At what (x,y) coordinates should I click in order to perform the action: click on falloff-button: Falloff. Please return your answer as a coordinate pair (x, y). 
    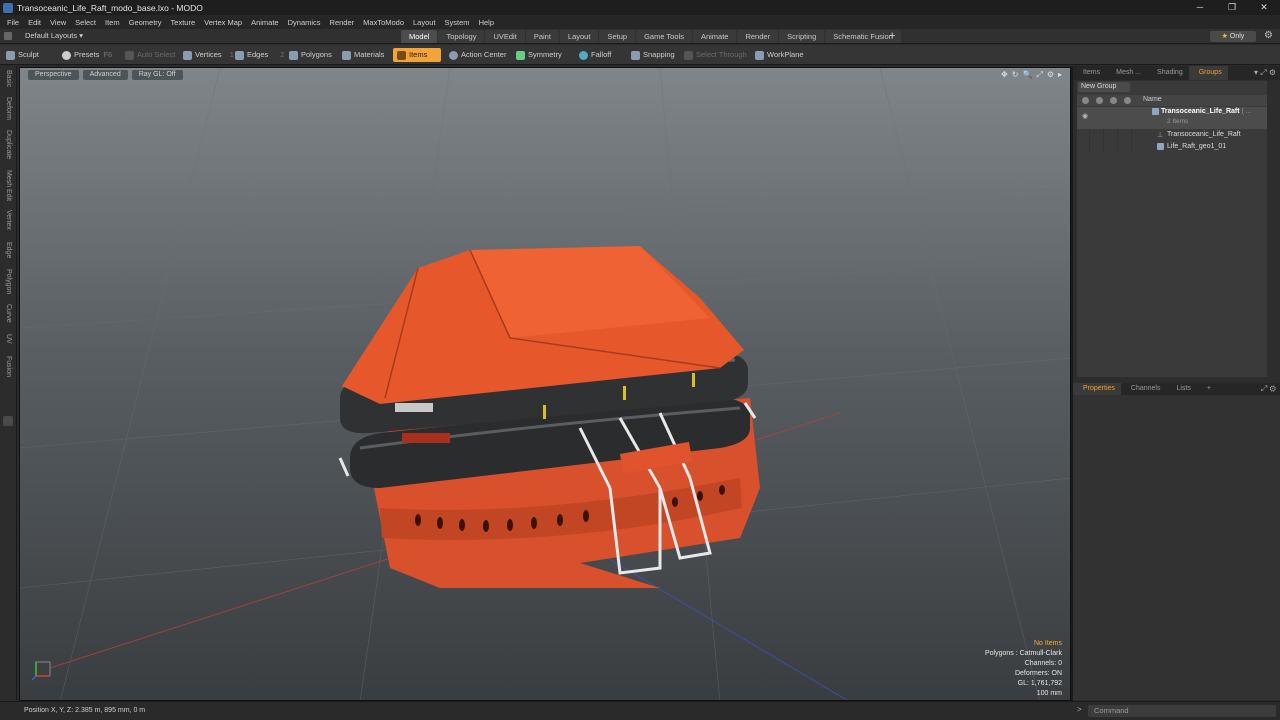
    Looking at the image, I should click on (595, 55).